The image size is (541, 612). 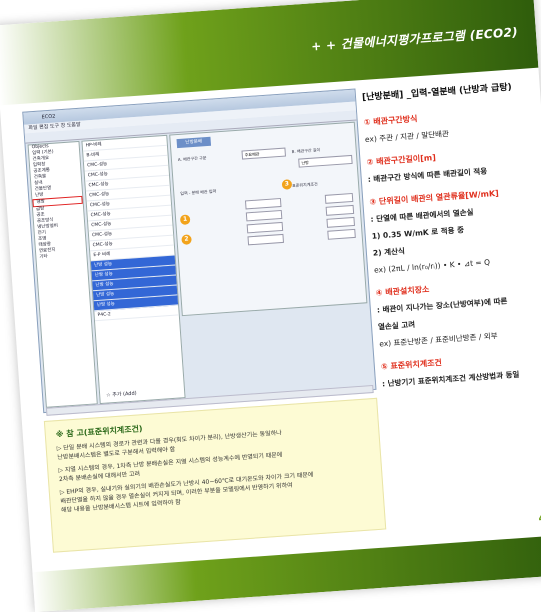 I want to click on list-footer: ☆ 추가 (Add), so click(x=121, y=394).